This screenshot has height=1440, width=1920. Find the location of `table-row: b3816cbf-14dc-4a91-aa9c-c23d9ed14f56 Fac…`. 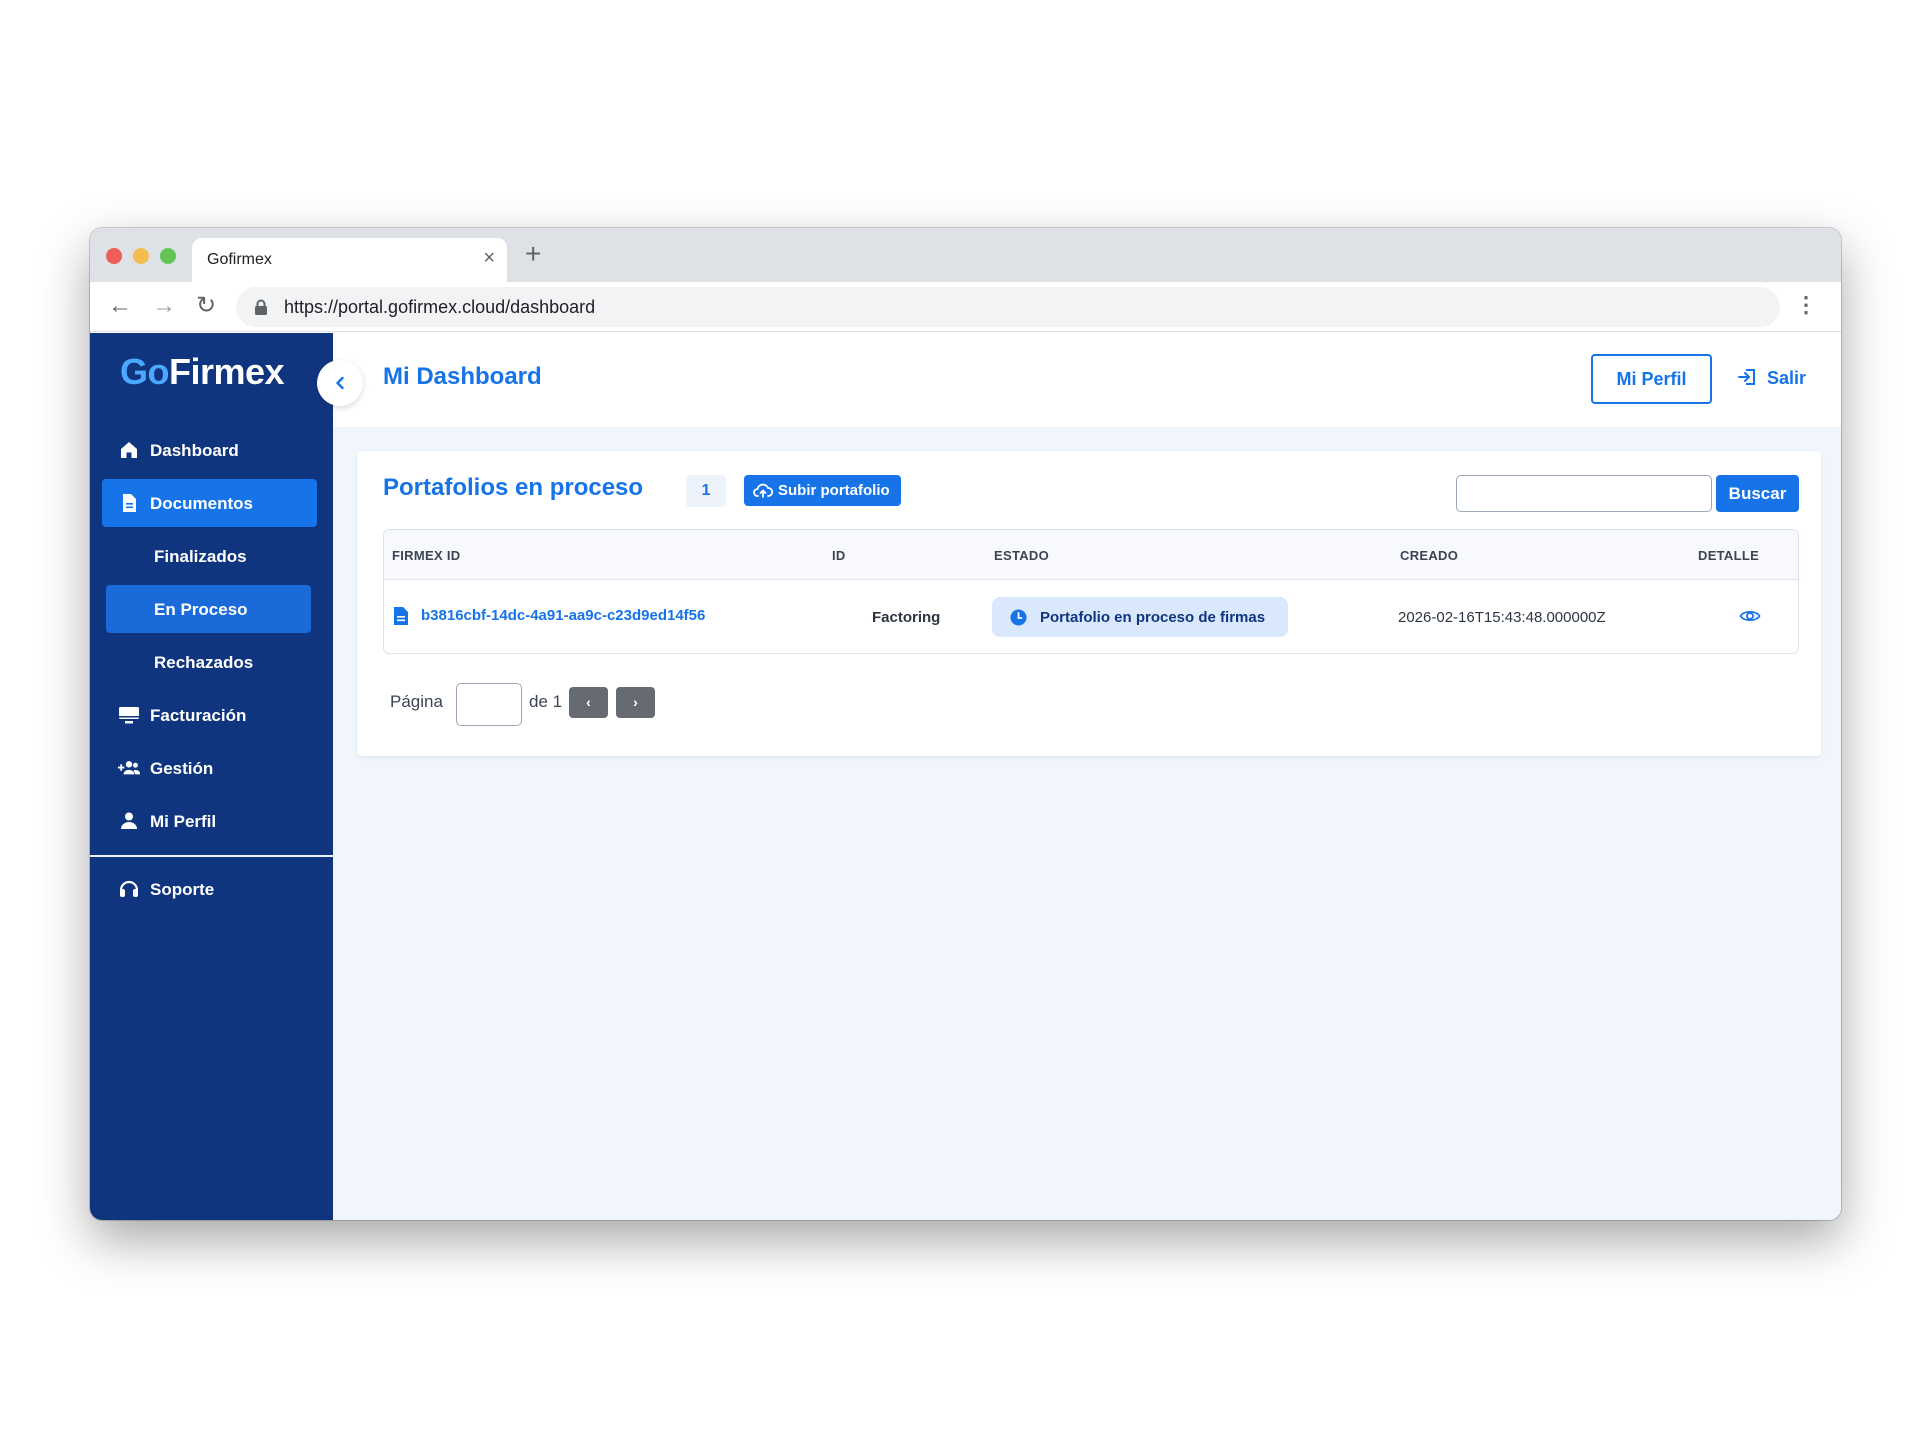

table-row: b3816cbf-14dc-4a91-aa9c-c23d9ed14f56 Fac… is located at coordinates (1091, 616).